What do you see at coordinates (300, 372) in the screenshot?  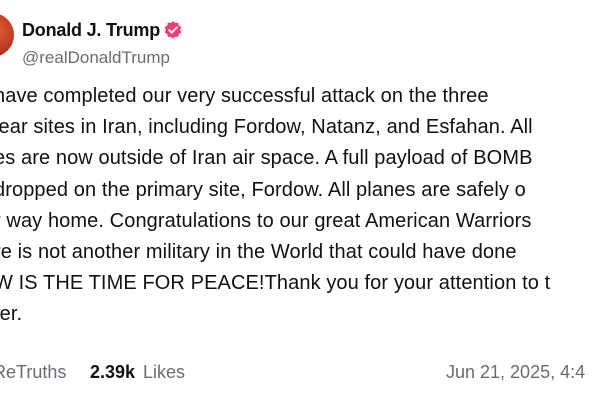 I see `post-stats-footer: ReTruths 2.39k Likes Jun 21, 2025, 4:4` at bounding box center [300, 372].